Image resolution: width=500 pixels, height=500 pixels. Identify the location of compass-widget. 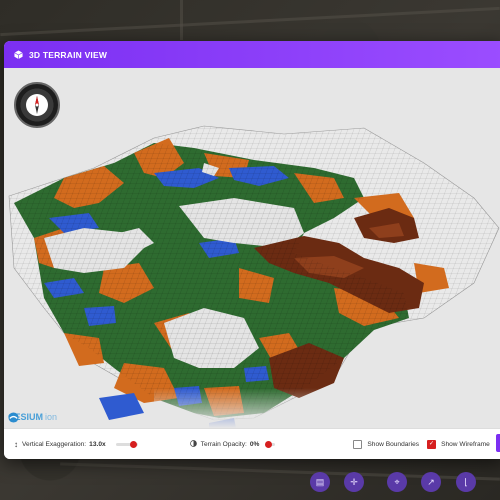
(37, 105).